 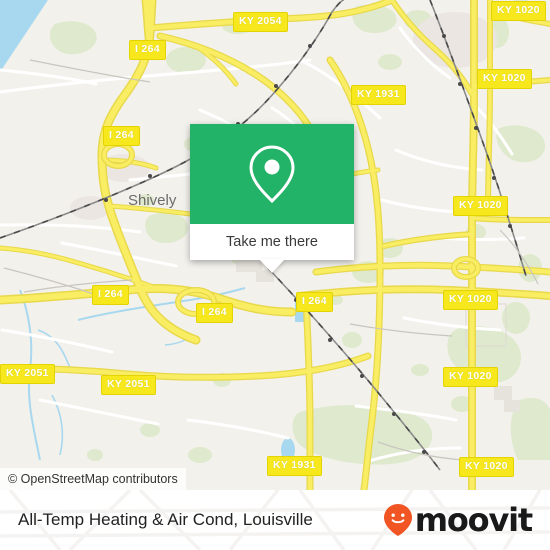 I want to click on take-me-there-label: Take me there, so click(x=272, y=242).